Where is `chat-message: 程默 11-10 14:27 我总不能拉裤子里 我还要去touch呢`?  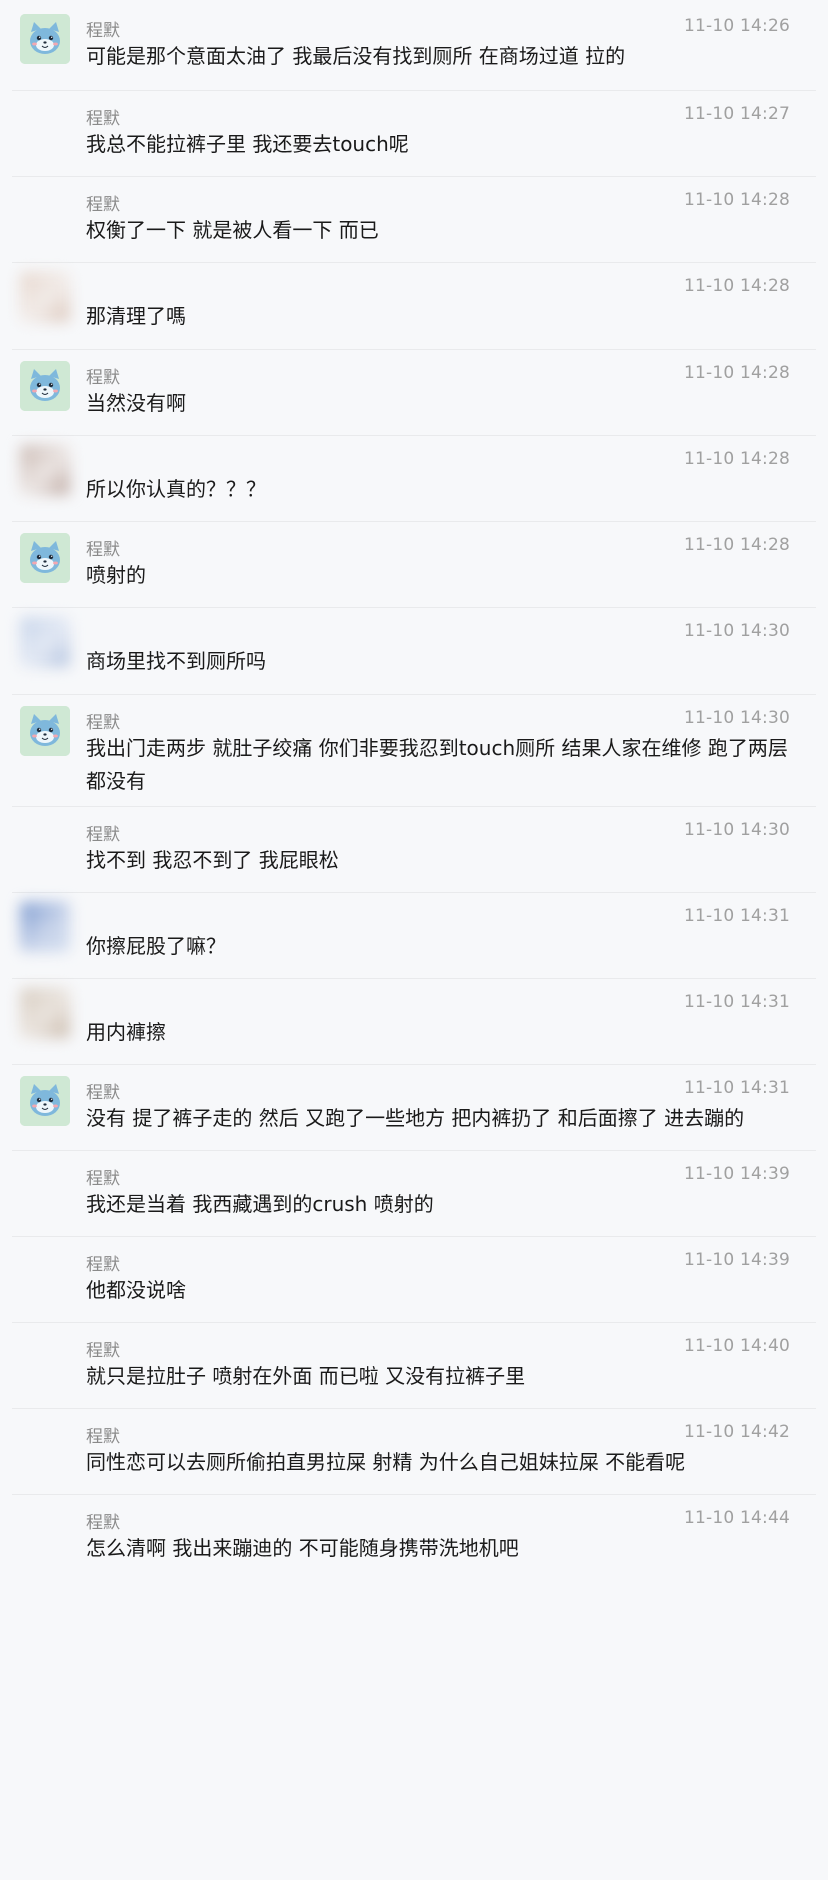
chat-message: 程默 11-10 14:27 我总不能拉裤子里 我还要去touch呢 is located at coordinates (414, 133).